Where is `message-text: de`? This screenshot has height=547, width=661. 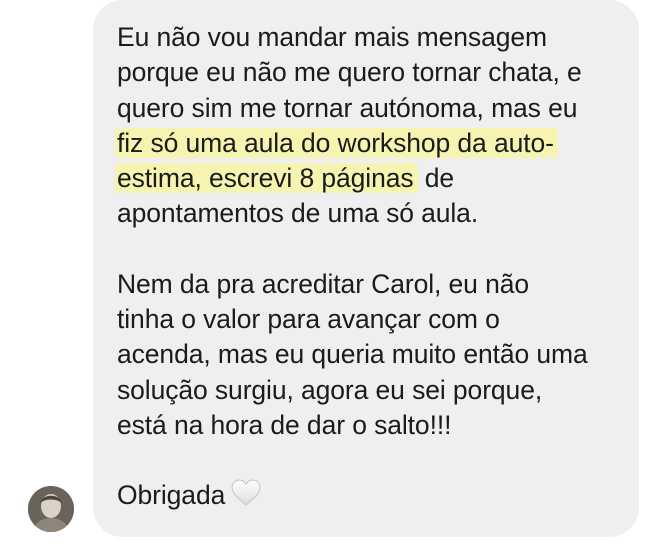
message-text: de is located at coordinates (436, 178).